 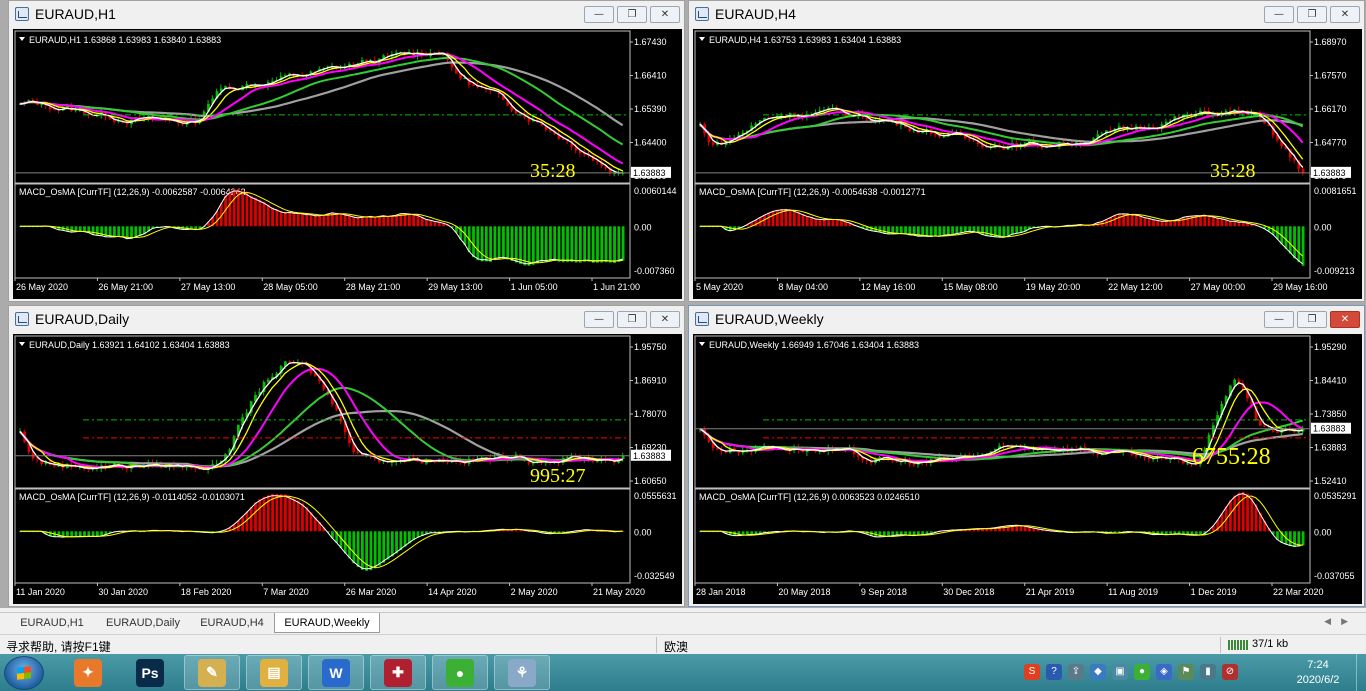 I want to click on time-axis-label: 11 Aug 2019, so click(x=1133, y=592).